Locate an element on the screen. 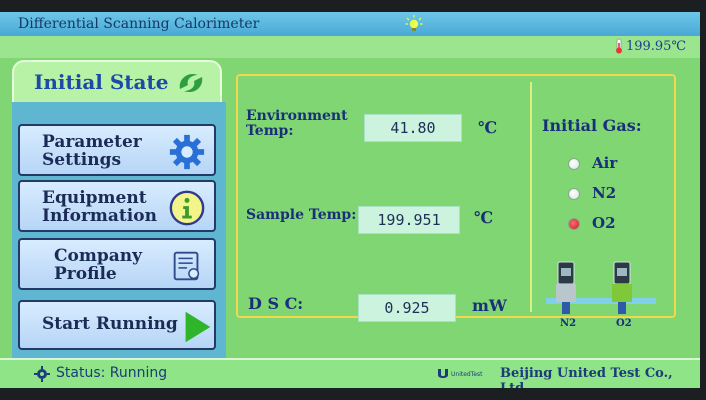 This screenshot has height=400, width=706. company-profile-line2: Profile is located at coordinates (85, 274).